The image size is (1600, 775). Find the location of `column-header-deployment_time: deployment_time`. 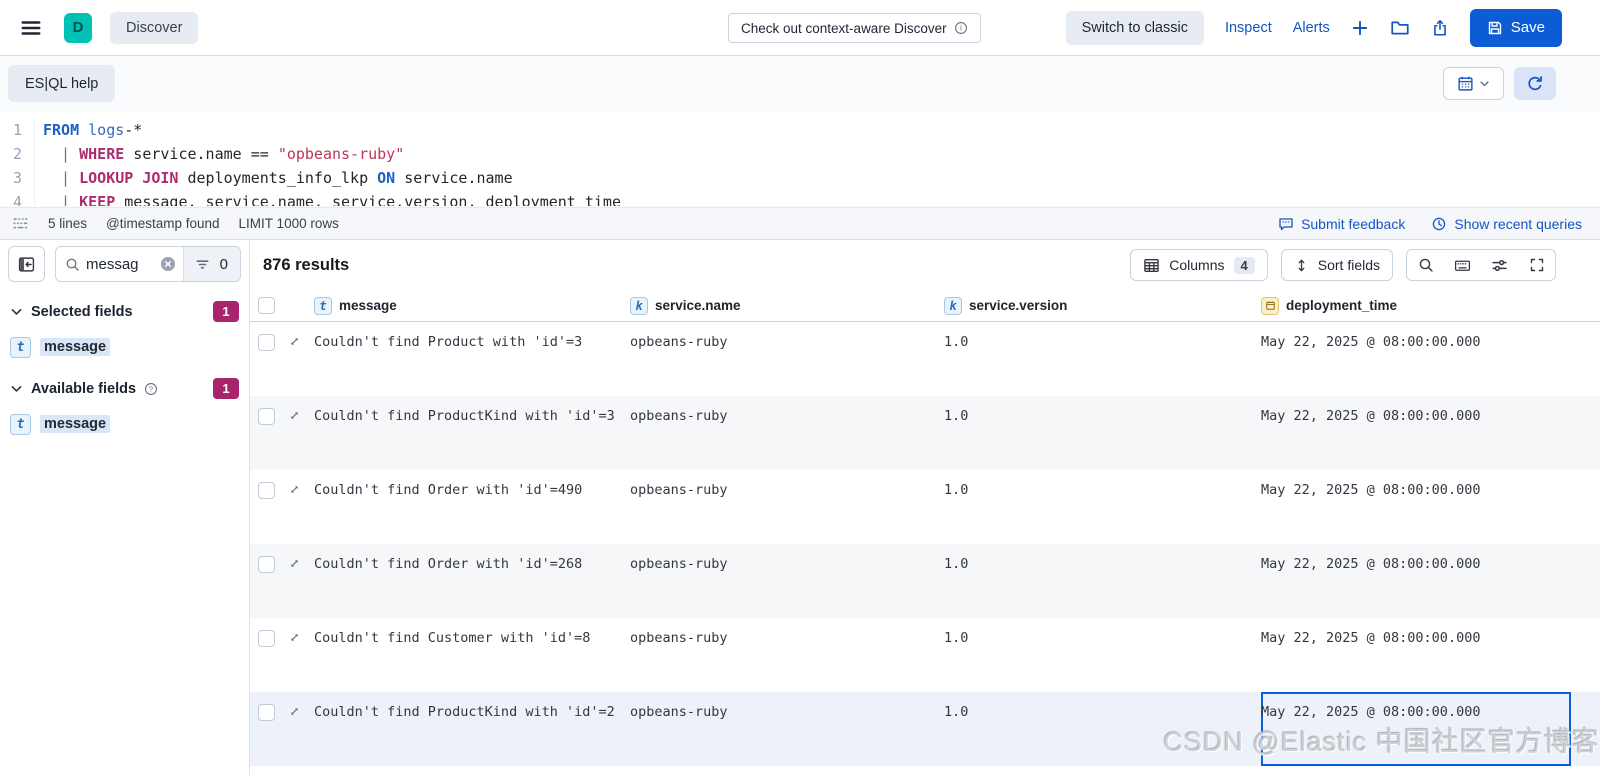

column-header-deployment_time: deployment_time is located at coordinates (1416, 305).